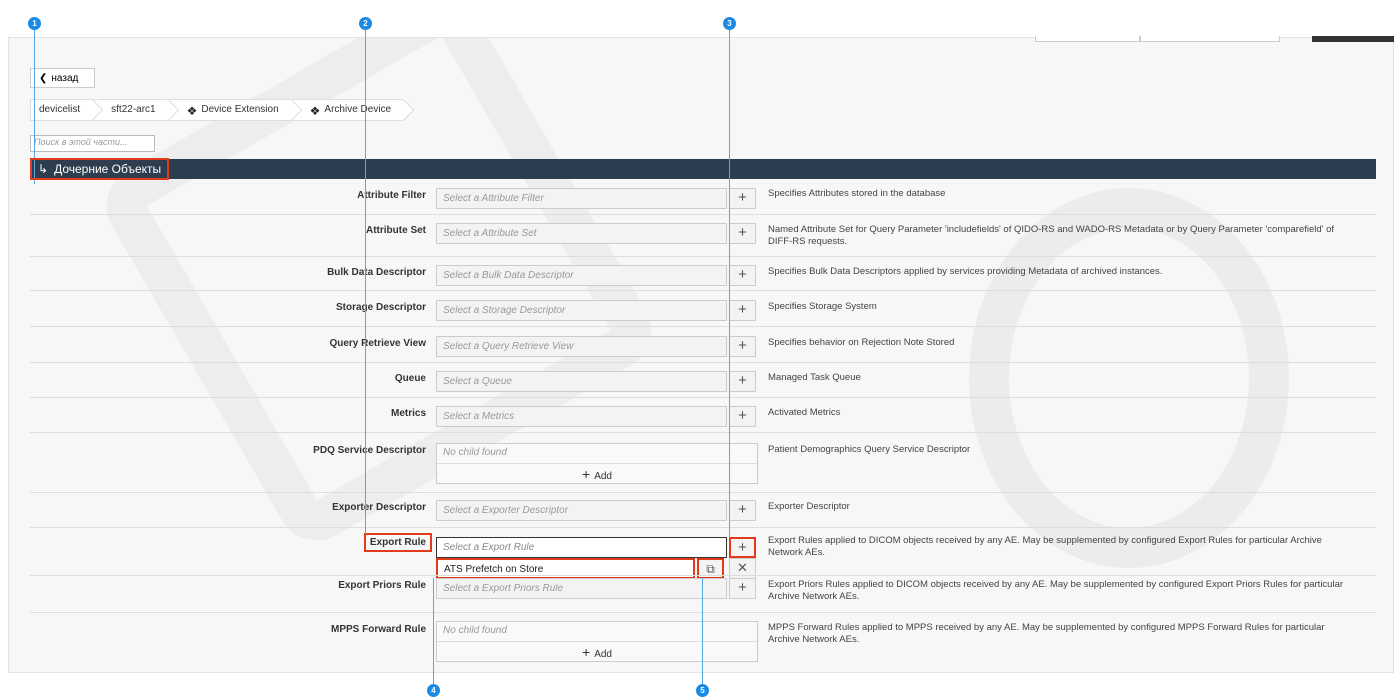 This screenshot has height=700, width=1394. Describe the element at coordinates (742, 310) in the screenshot. I see `add-storage-descriptor-button: +` at that location.